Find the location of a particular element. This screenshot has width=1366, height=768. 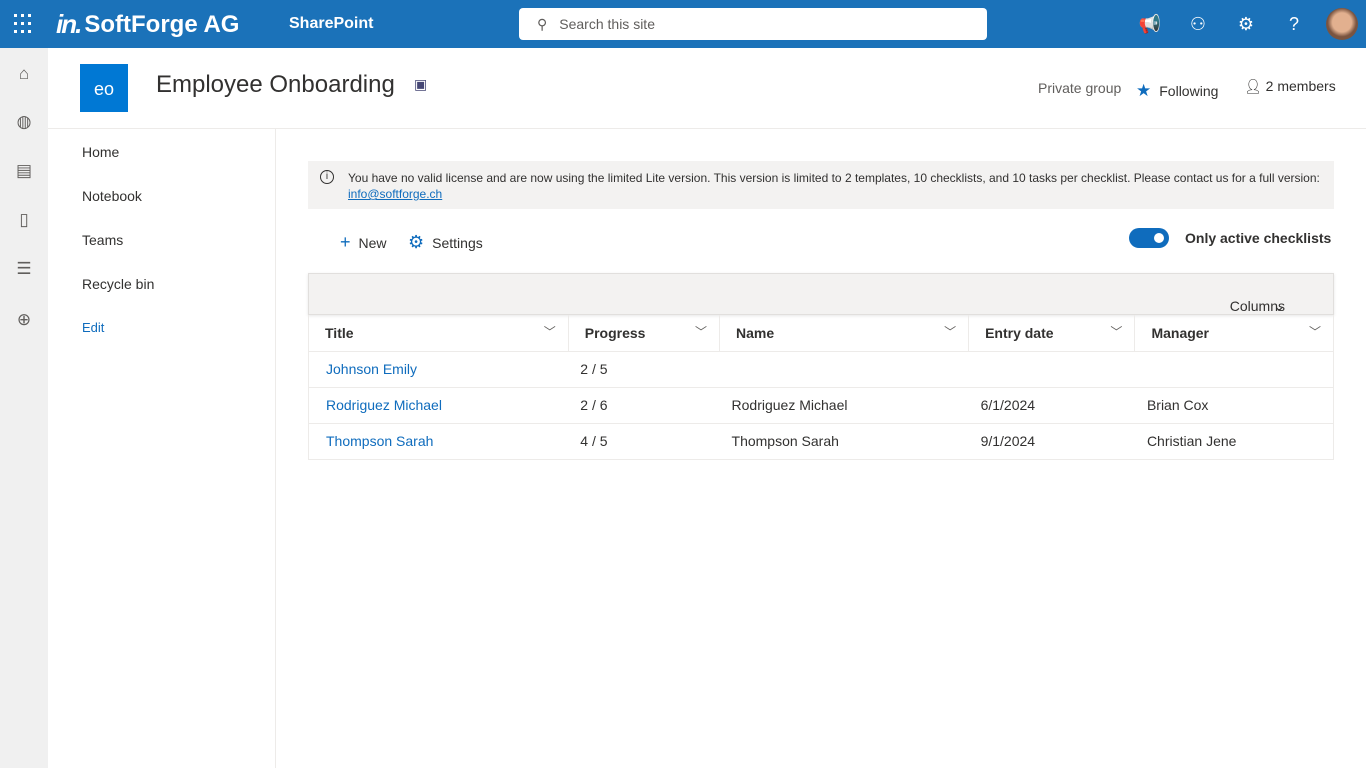

brand-logo: in. SoftForge AG is located at coordinates (147, 24).